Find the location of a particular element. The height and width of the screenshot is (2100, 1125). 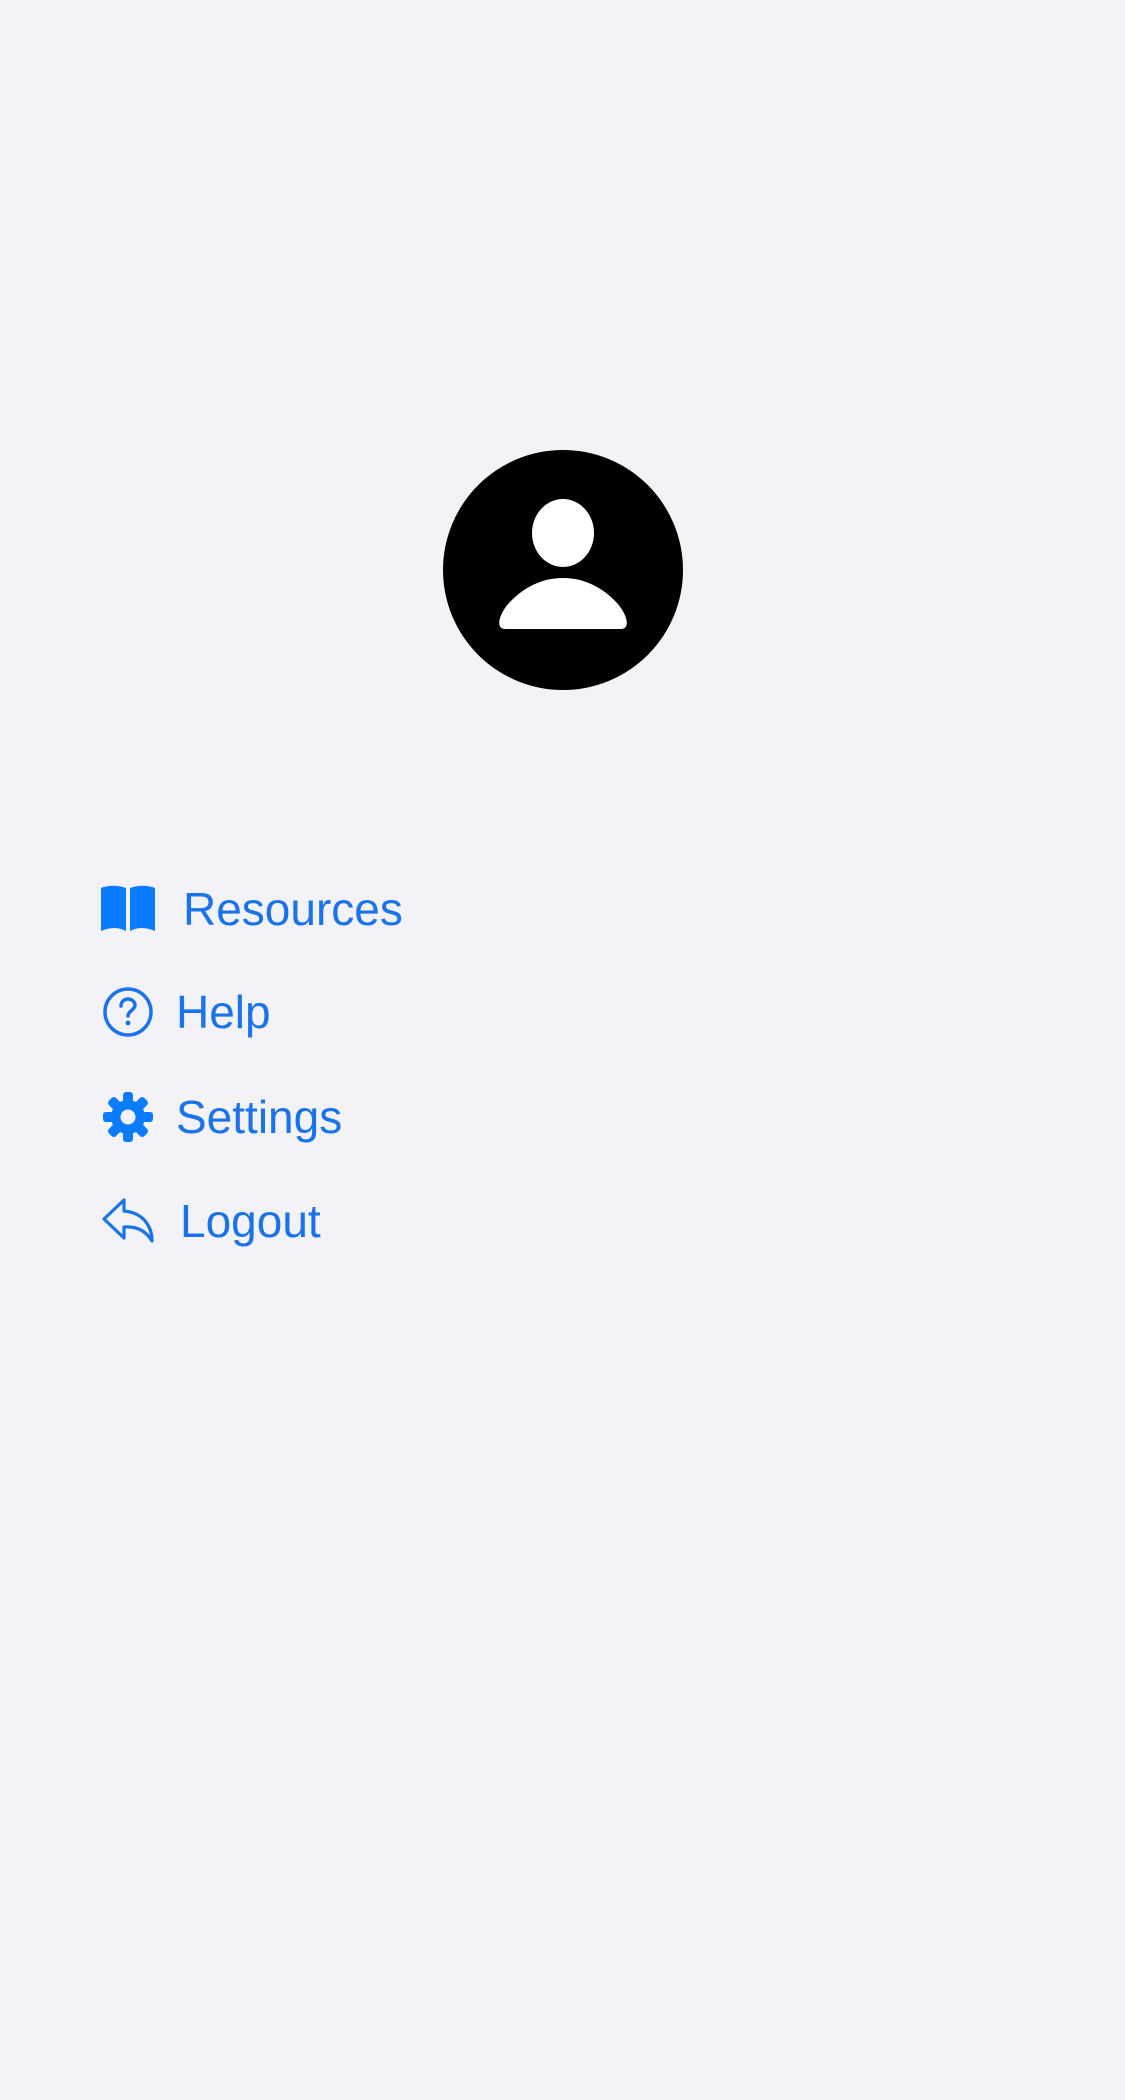

menu-item-resources: Resources is located at coordinates (250, 909).